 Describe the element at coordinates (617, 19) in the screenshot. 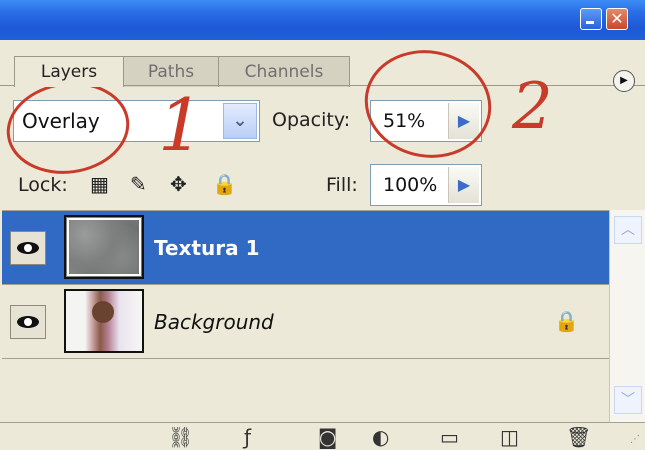

I see `close-icon: ✕` at that location.